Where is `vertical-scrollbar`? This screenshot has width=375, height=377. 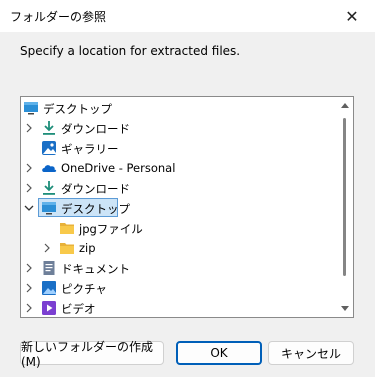
vertical-scrollbar is located at coordinates (345, 207).